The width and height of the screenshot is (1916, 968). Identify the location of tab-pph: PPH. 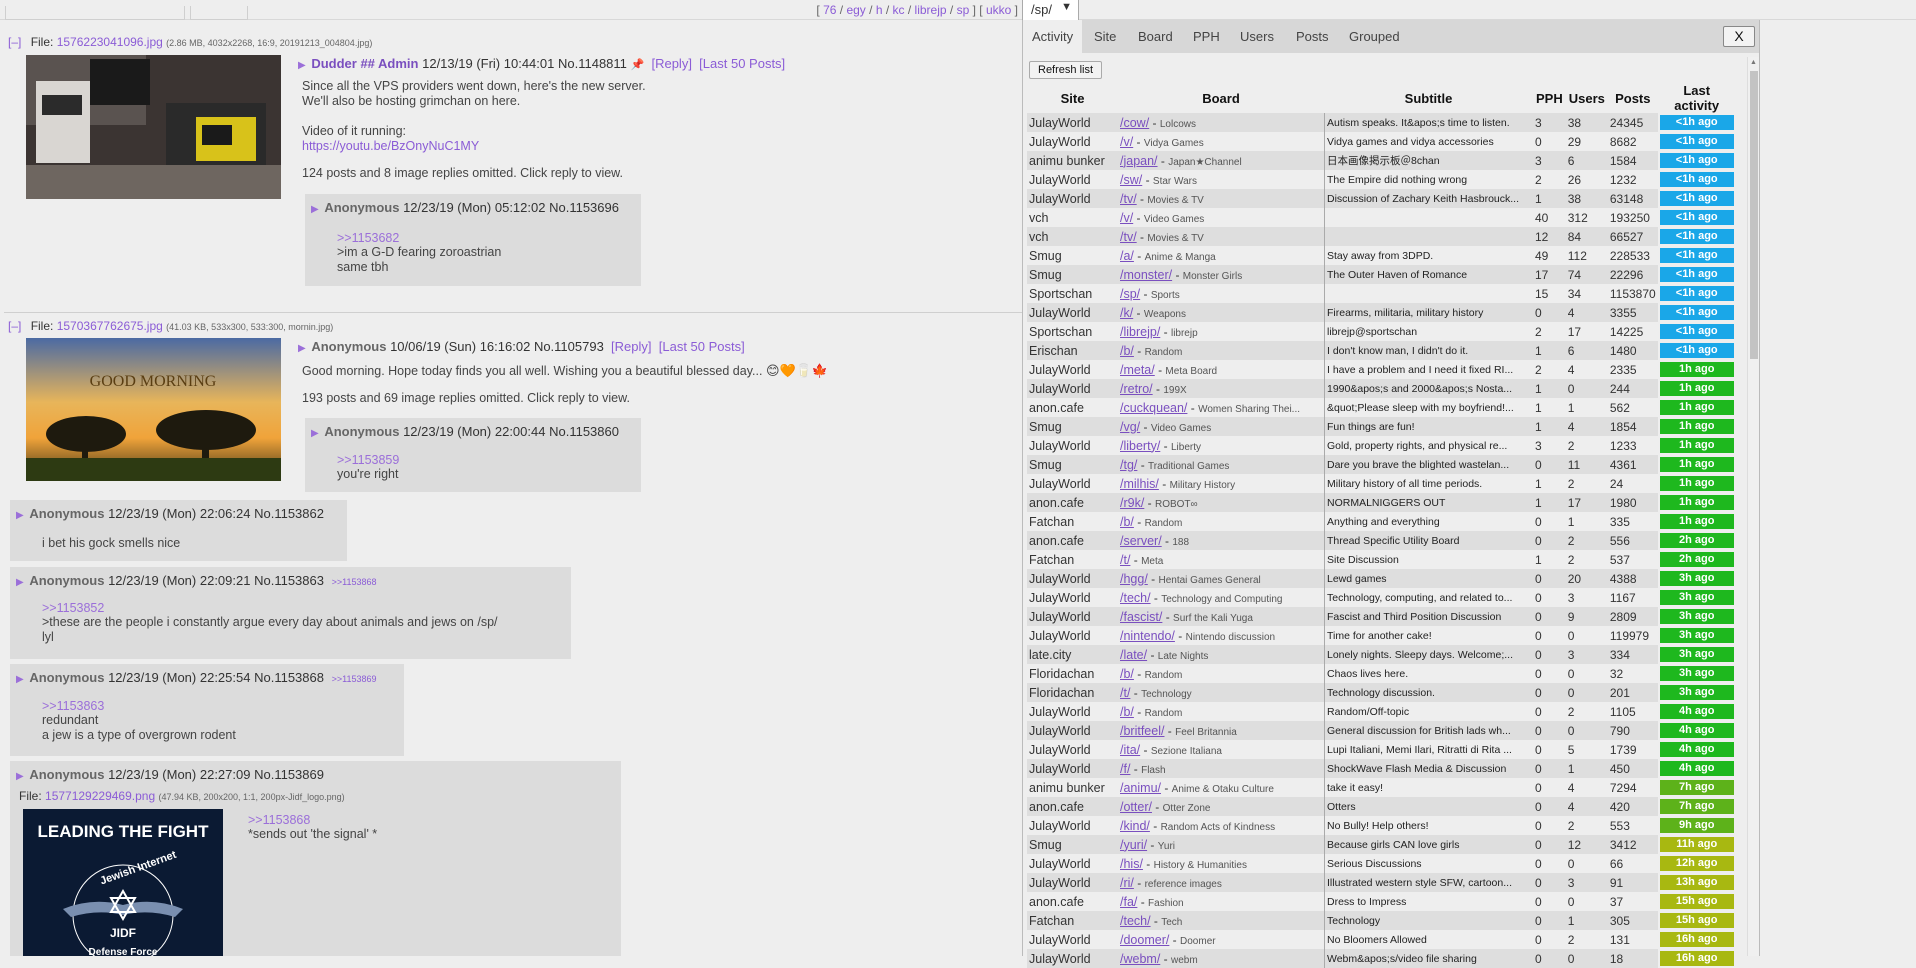
(1206, 36).